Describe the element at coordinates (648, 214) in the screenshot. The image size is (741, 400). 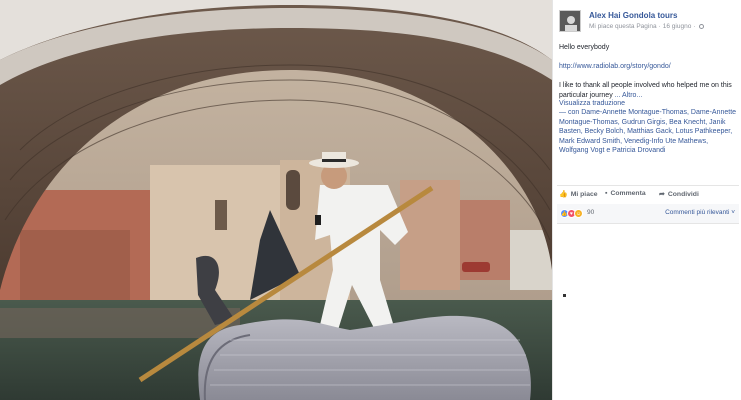
I see `reactions-row: 👍 ♥ ☺ 90 Commenti più rilevanti ˅` at that location.